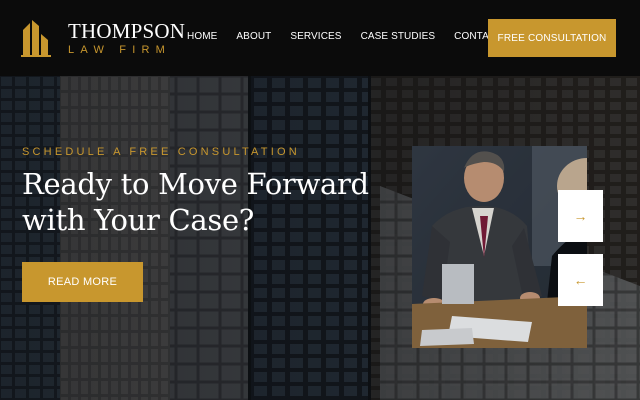 The image size is (640, 400). What do you see at coordinates (202, 202) in the screenshot?
I see `hero-headline: Ready to Move Forward with Your Case?` at bounding box center [202, 202].